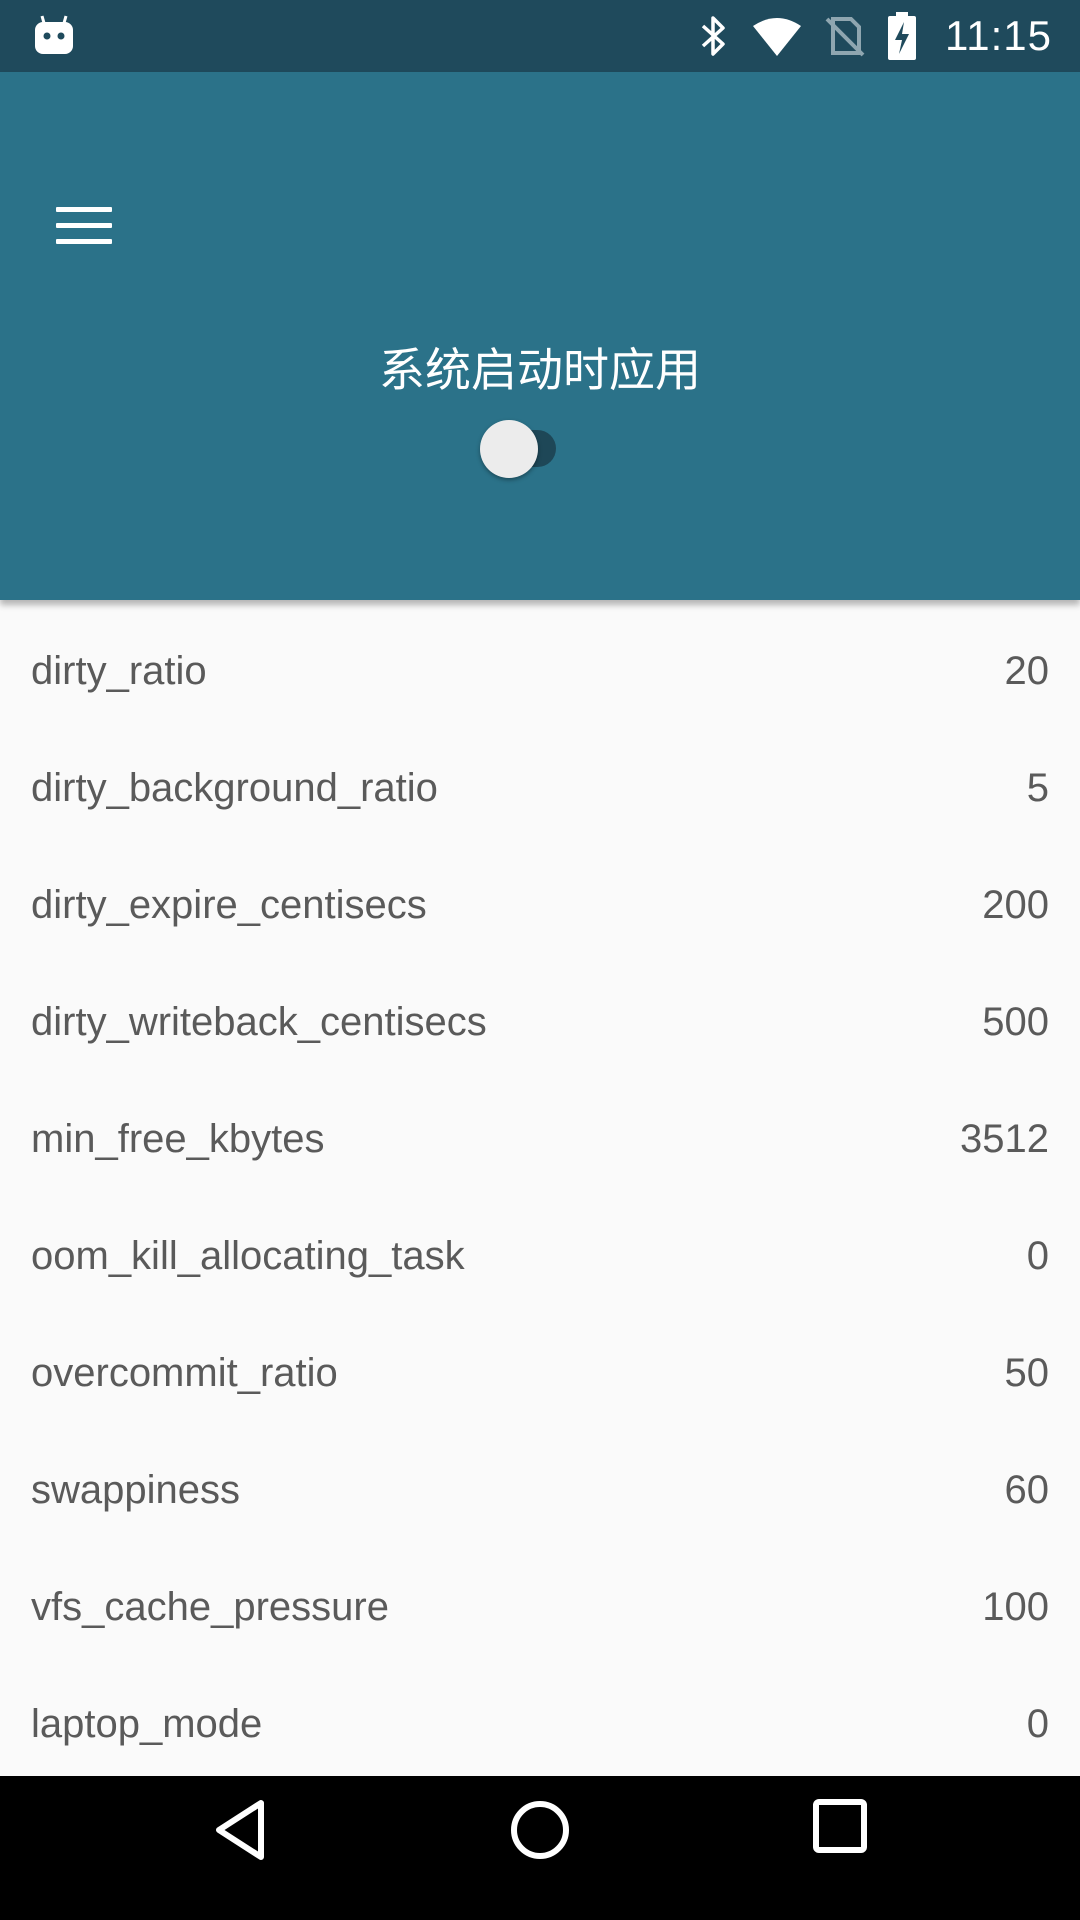 The width and height of the screenshot is (1080, 1920). What do you see at coordinates (178, 1139) in the screenshot?
I see `param-name: min_free_kbytes` at bounding box center [178, 1139].